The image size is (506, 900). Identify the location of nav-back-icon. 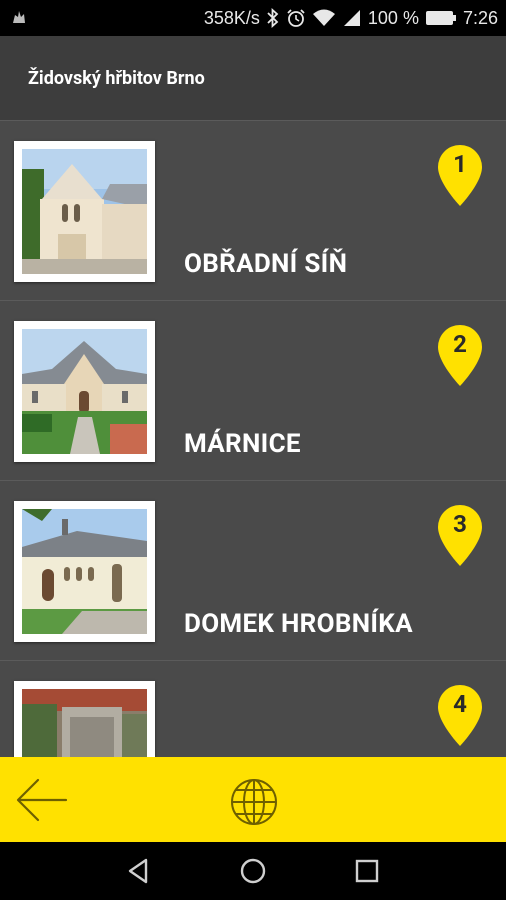
(139, 871).